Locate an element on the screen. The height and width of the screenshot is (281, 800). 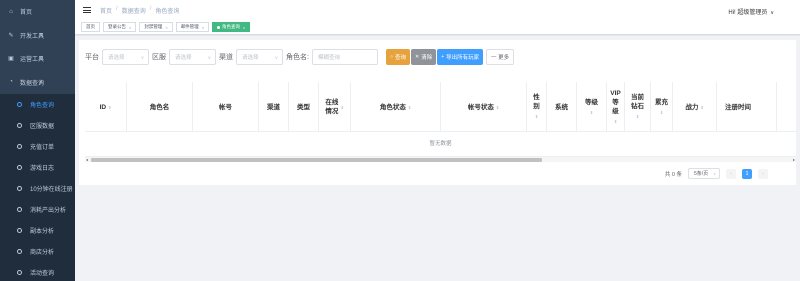
minus-icon: — is located at coordinates (494, 57).